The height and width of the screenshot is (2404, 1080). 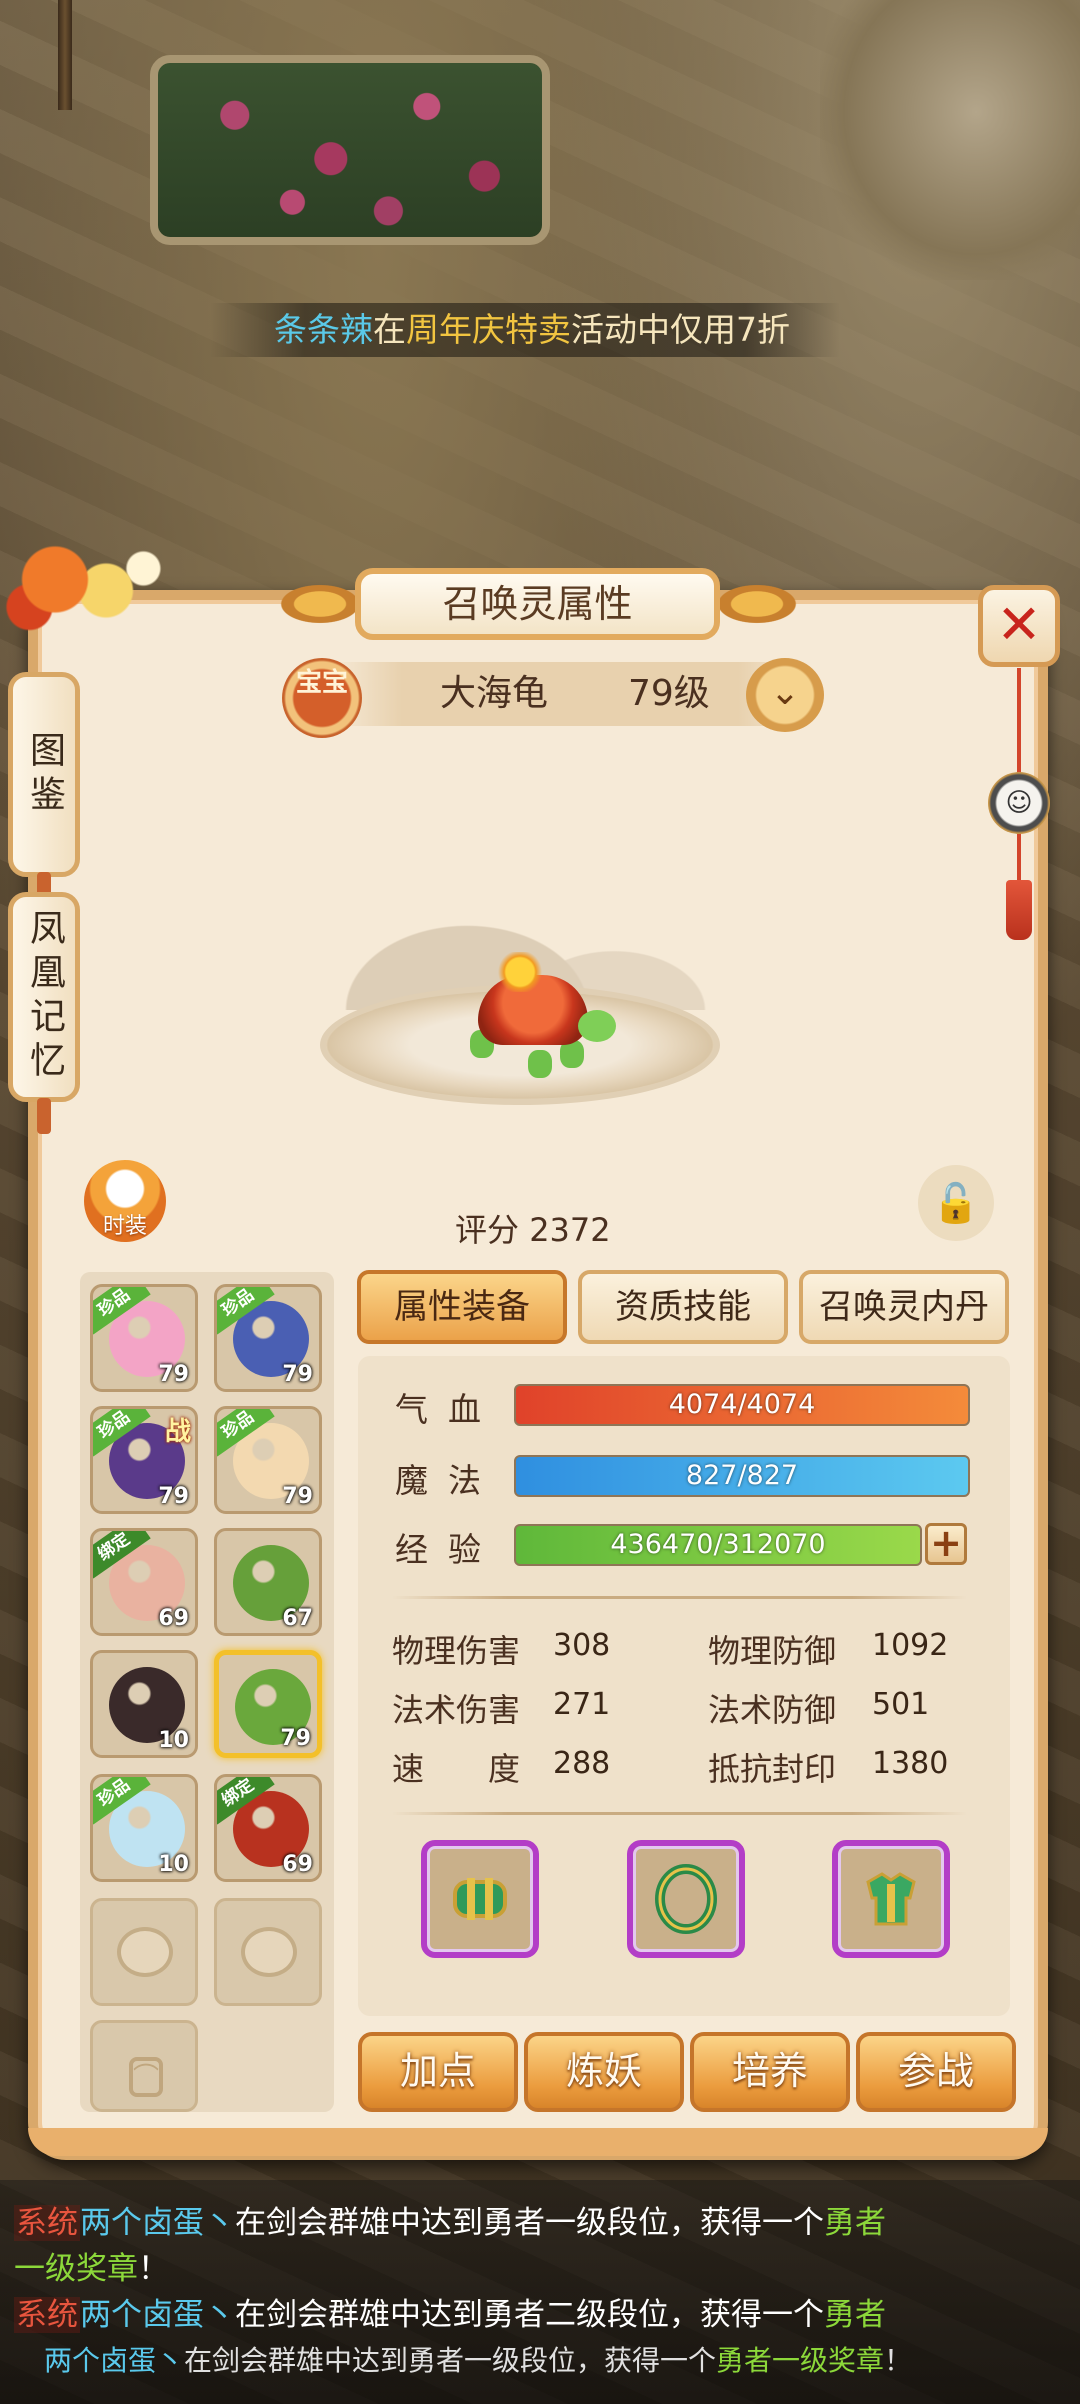 I want to click on pet-slot: 79, so click(x=268, y=1704).